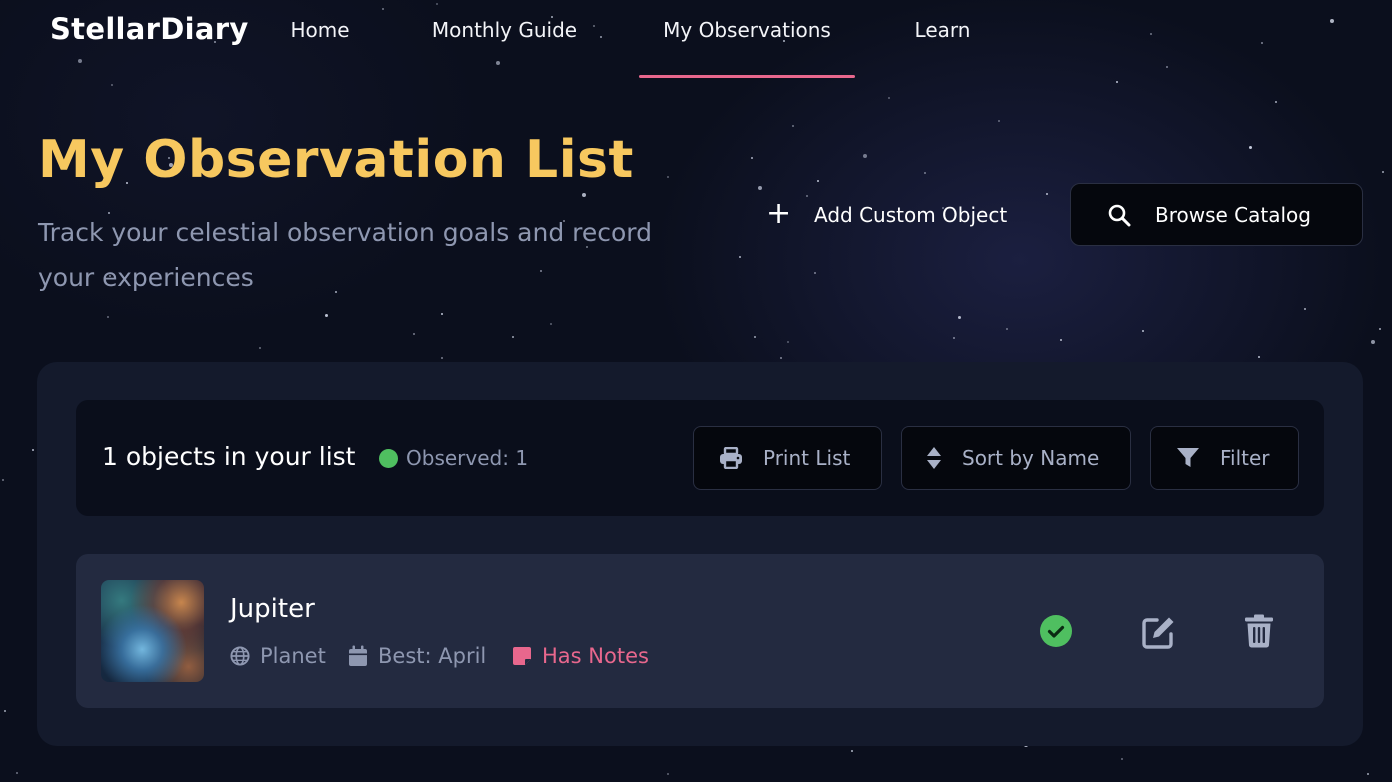  Describe the element at coordinates (388, 458) in the screenshot. I see `observed-status-dot` at that location.